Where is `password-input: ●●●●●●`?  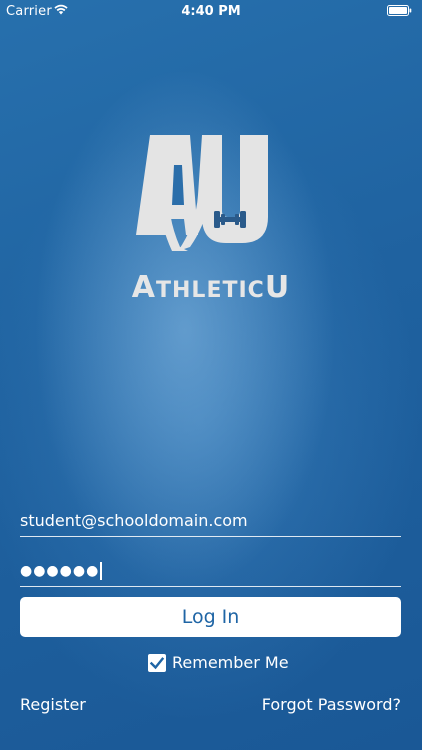
password-input: ●●●●●● is located at coordinates (61, 571).